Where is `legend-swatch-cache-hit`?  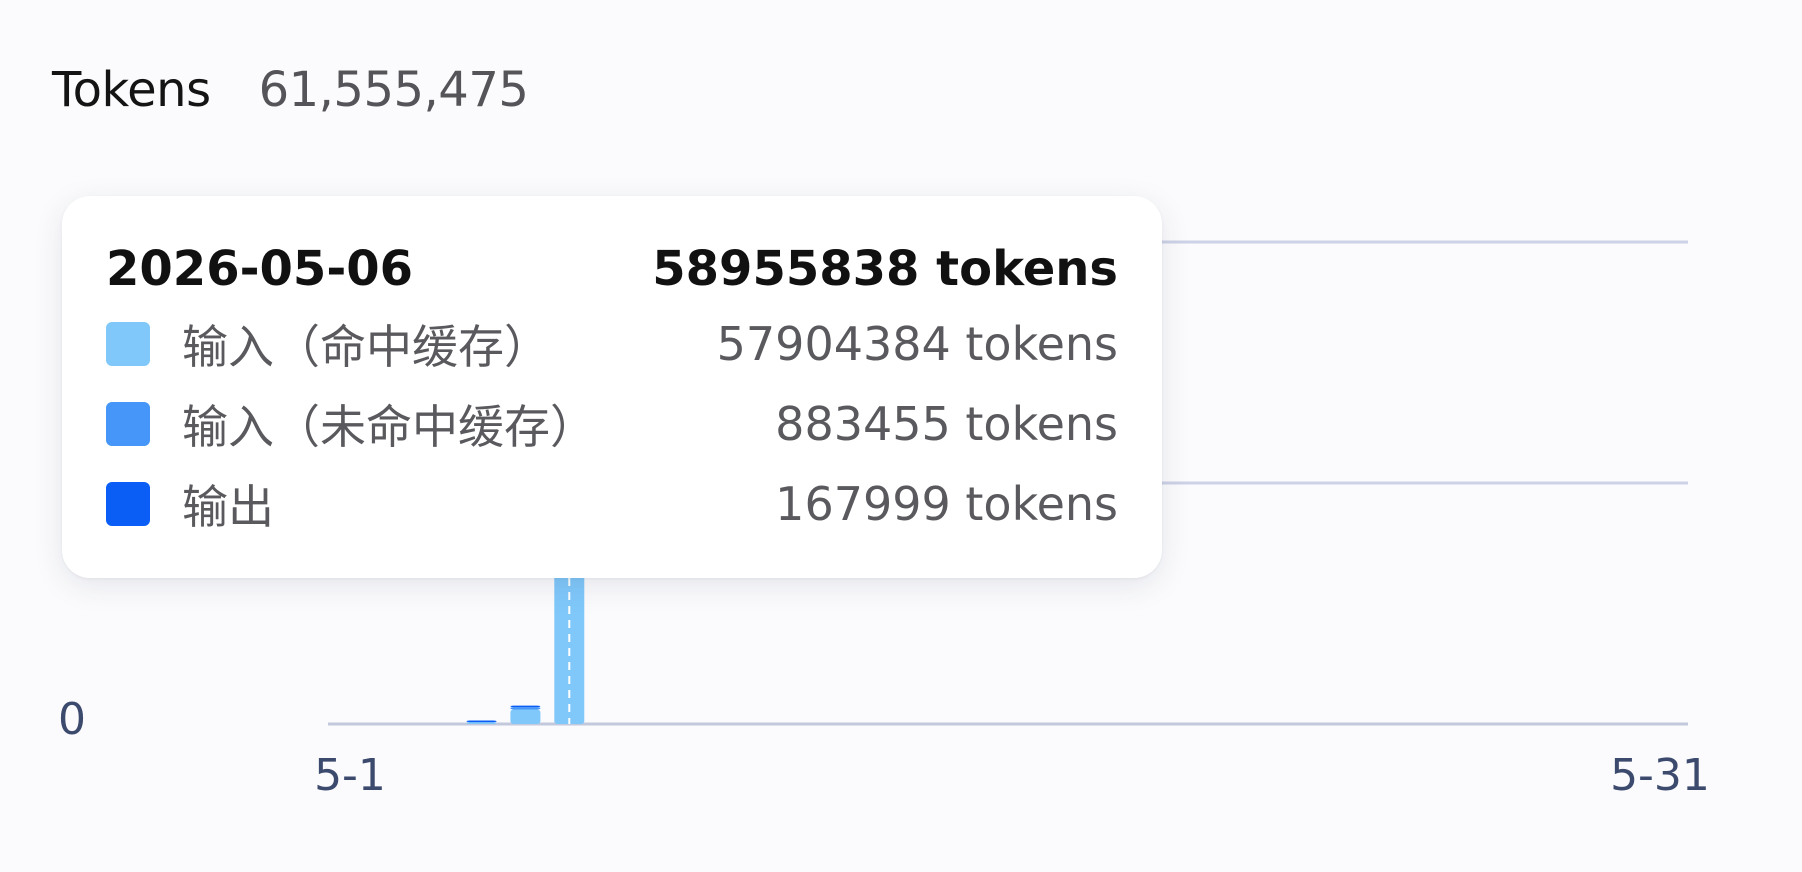 legend-swatch-cache-hit is located at coordinates (128, 344).